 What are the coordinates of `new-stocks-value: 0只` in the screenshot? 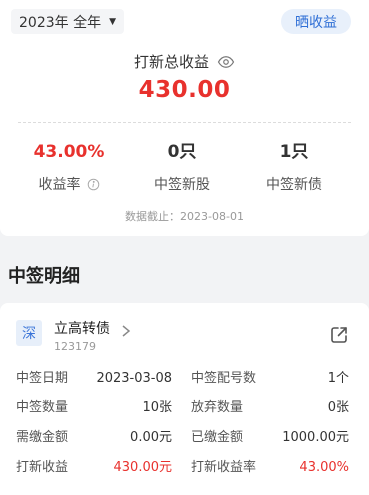 It's located at (182, 152).